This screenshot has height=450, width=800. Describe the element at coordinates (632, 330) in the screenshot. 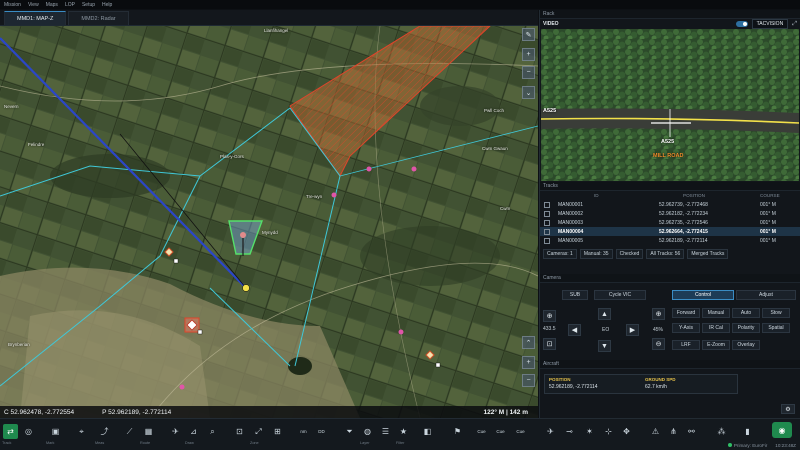

I see `arrow-right-icon: ▶` at that location.